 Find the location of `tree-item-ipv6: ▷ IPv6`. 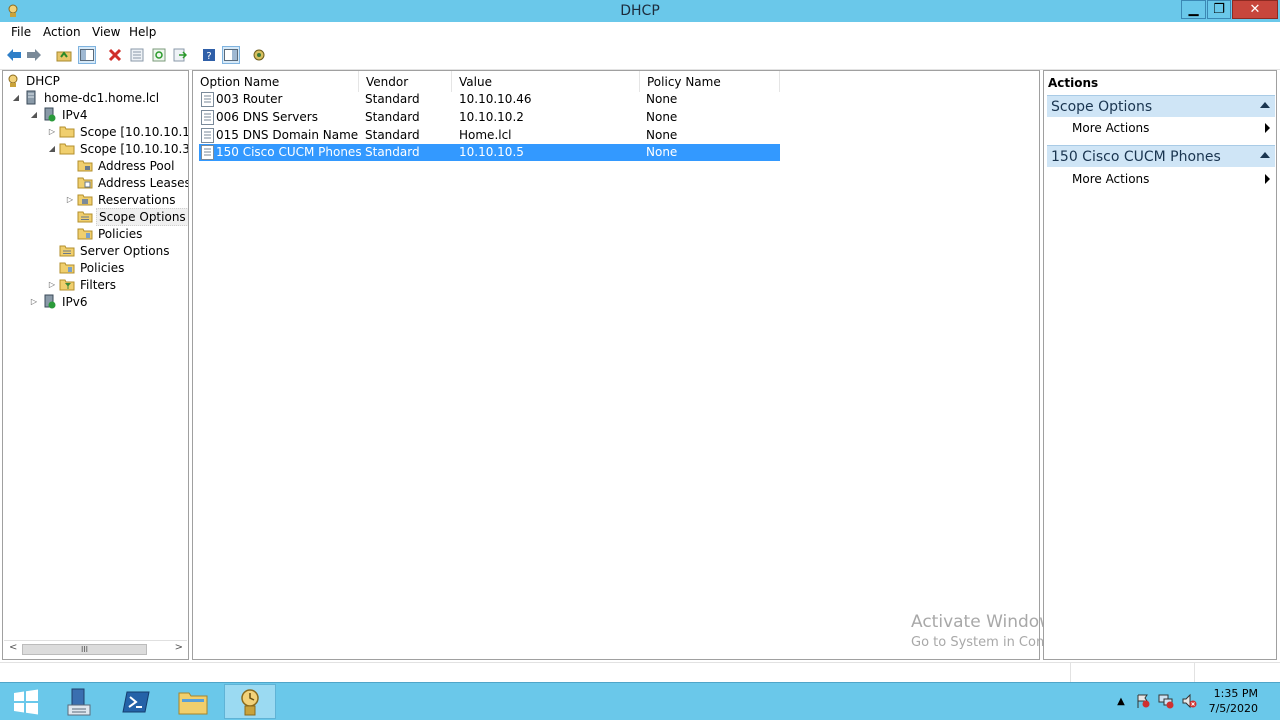

tree-item-ipv6: ▷ IPv6 is located at coordinates (59, 301).